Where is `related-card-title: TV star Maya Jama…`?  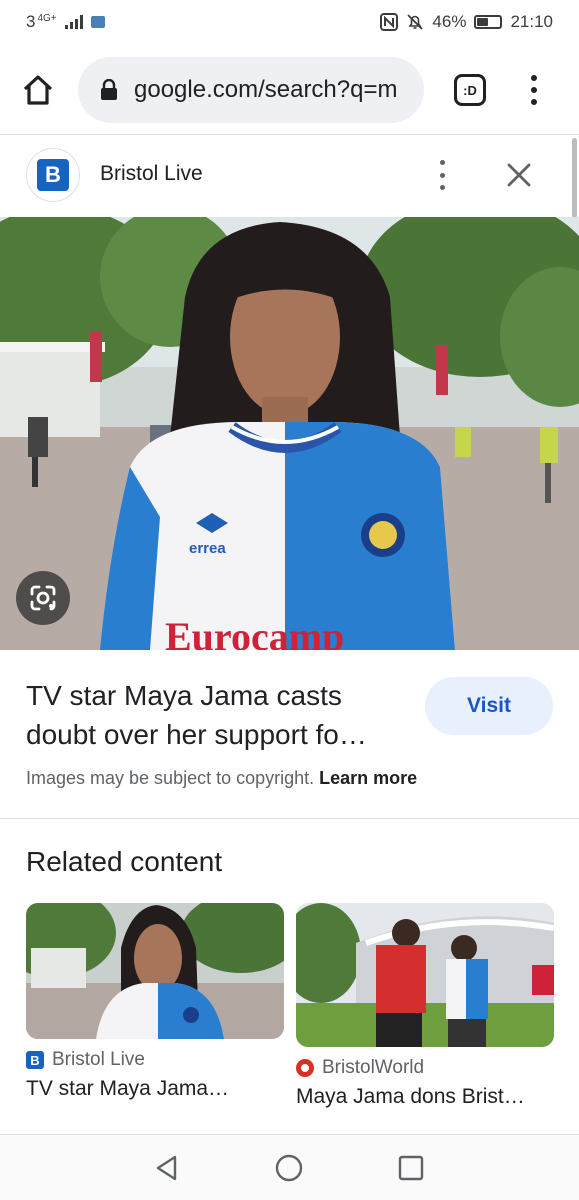 related-card-title: TV star Maya Jama… is located at coordinates (155, 1089).